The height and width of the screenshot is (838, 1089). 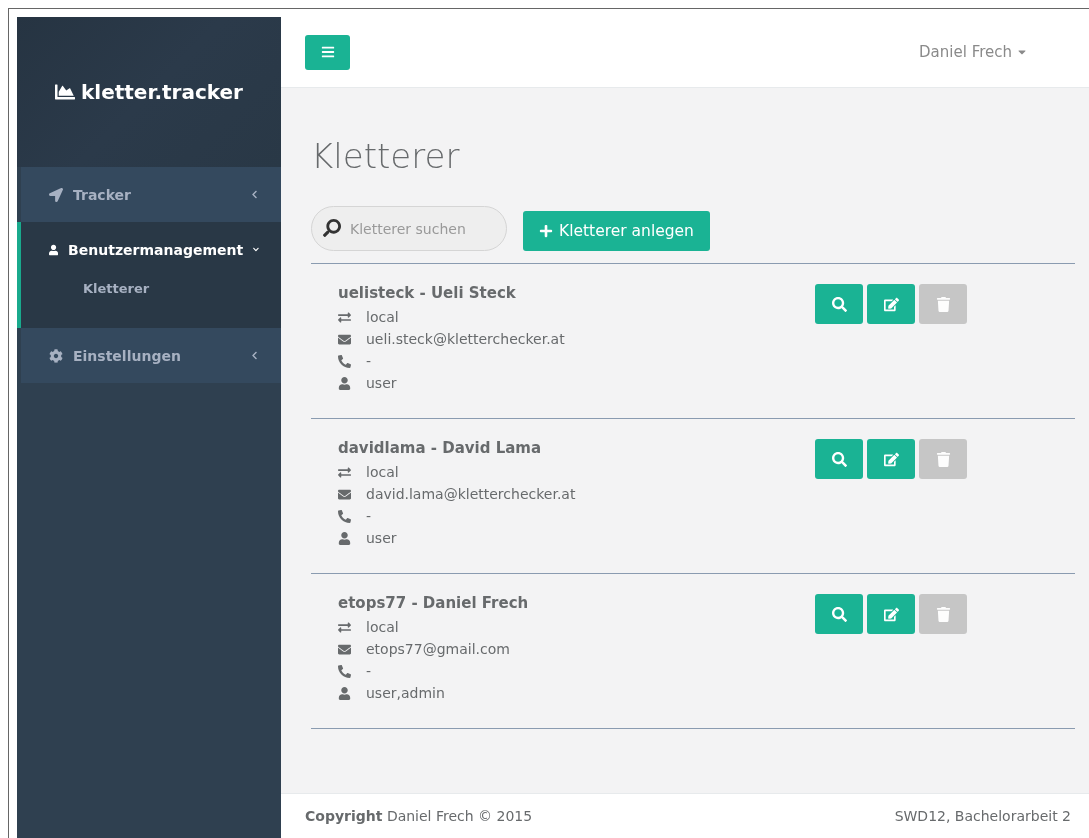 I want to click on settings-icon, so click(x=56, y=355).